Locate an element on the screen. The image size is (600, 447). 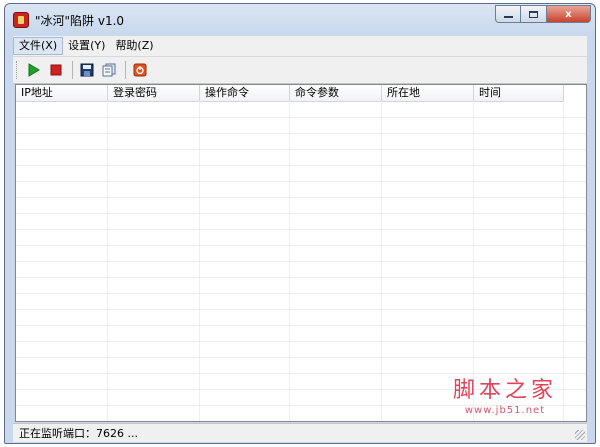
column-ip: IP地址 is located at coordinates (62, 93).